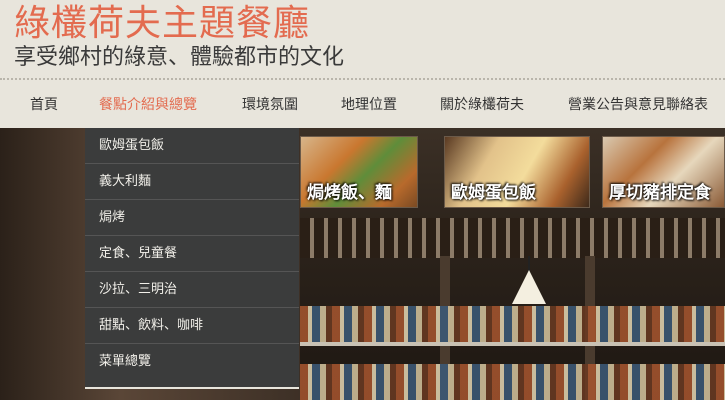 The image size is (725, 400). What do you see at coordinates (192, 218) in the screenshot?
I see `dropdown-item-gratin: 焗烤` at bounding box center [192, 218].